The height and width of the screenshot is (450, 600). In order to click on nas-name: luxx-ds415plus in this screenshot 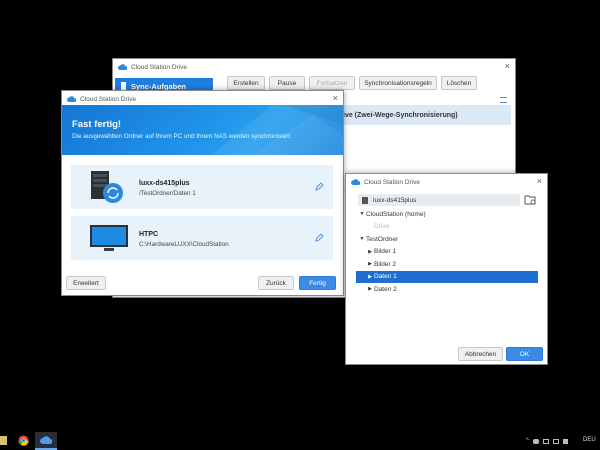, I will do `click(164, 183)`.